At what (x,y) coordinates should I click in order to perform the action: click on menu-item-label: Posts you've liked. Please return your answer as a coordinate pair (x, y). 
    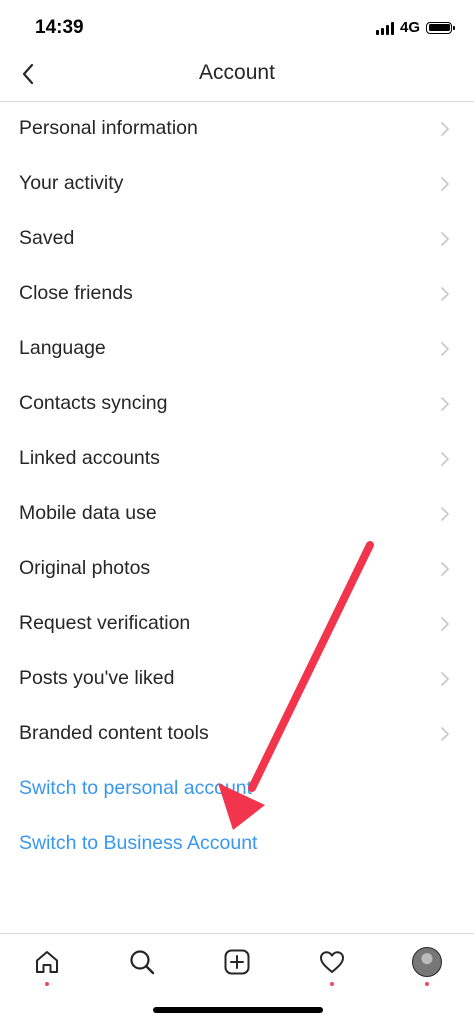
    Looking at the image, I should click on (97, 678).